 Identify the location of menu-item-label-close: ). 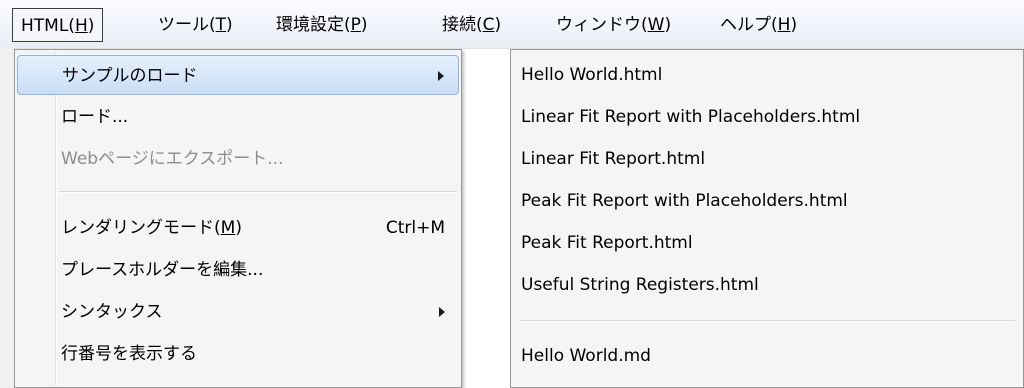
(238, 228).